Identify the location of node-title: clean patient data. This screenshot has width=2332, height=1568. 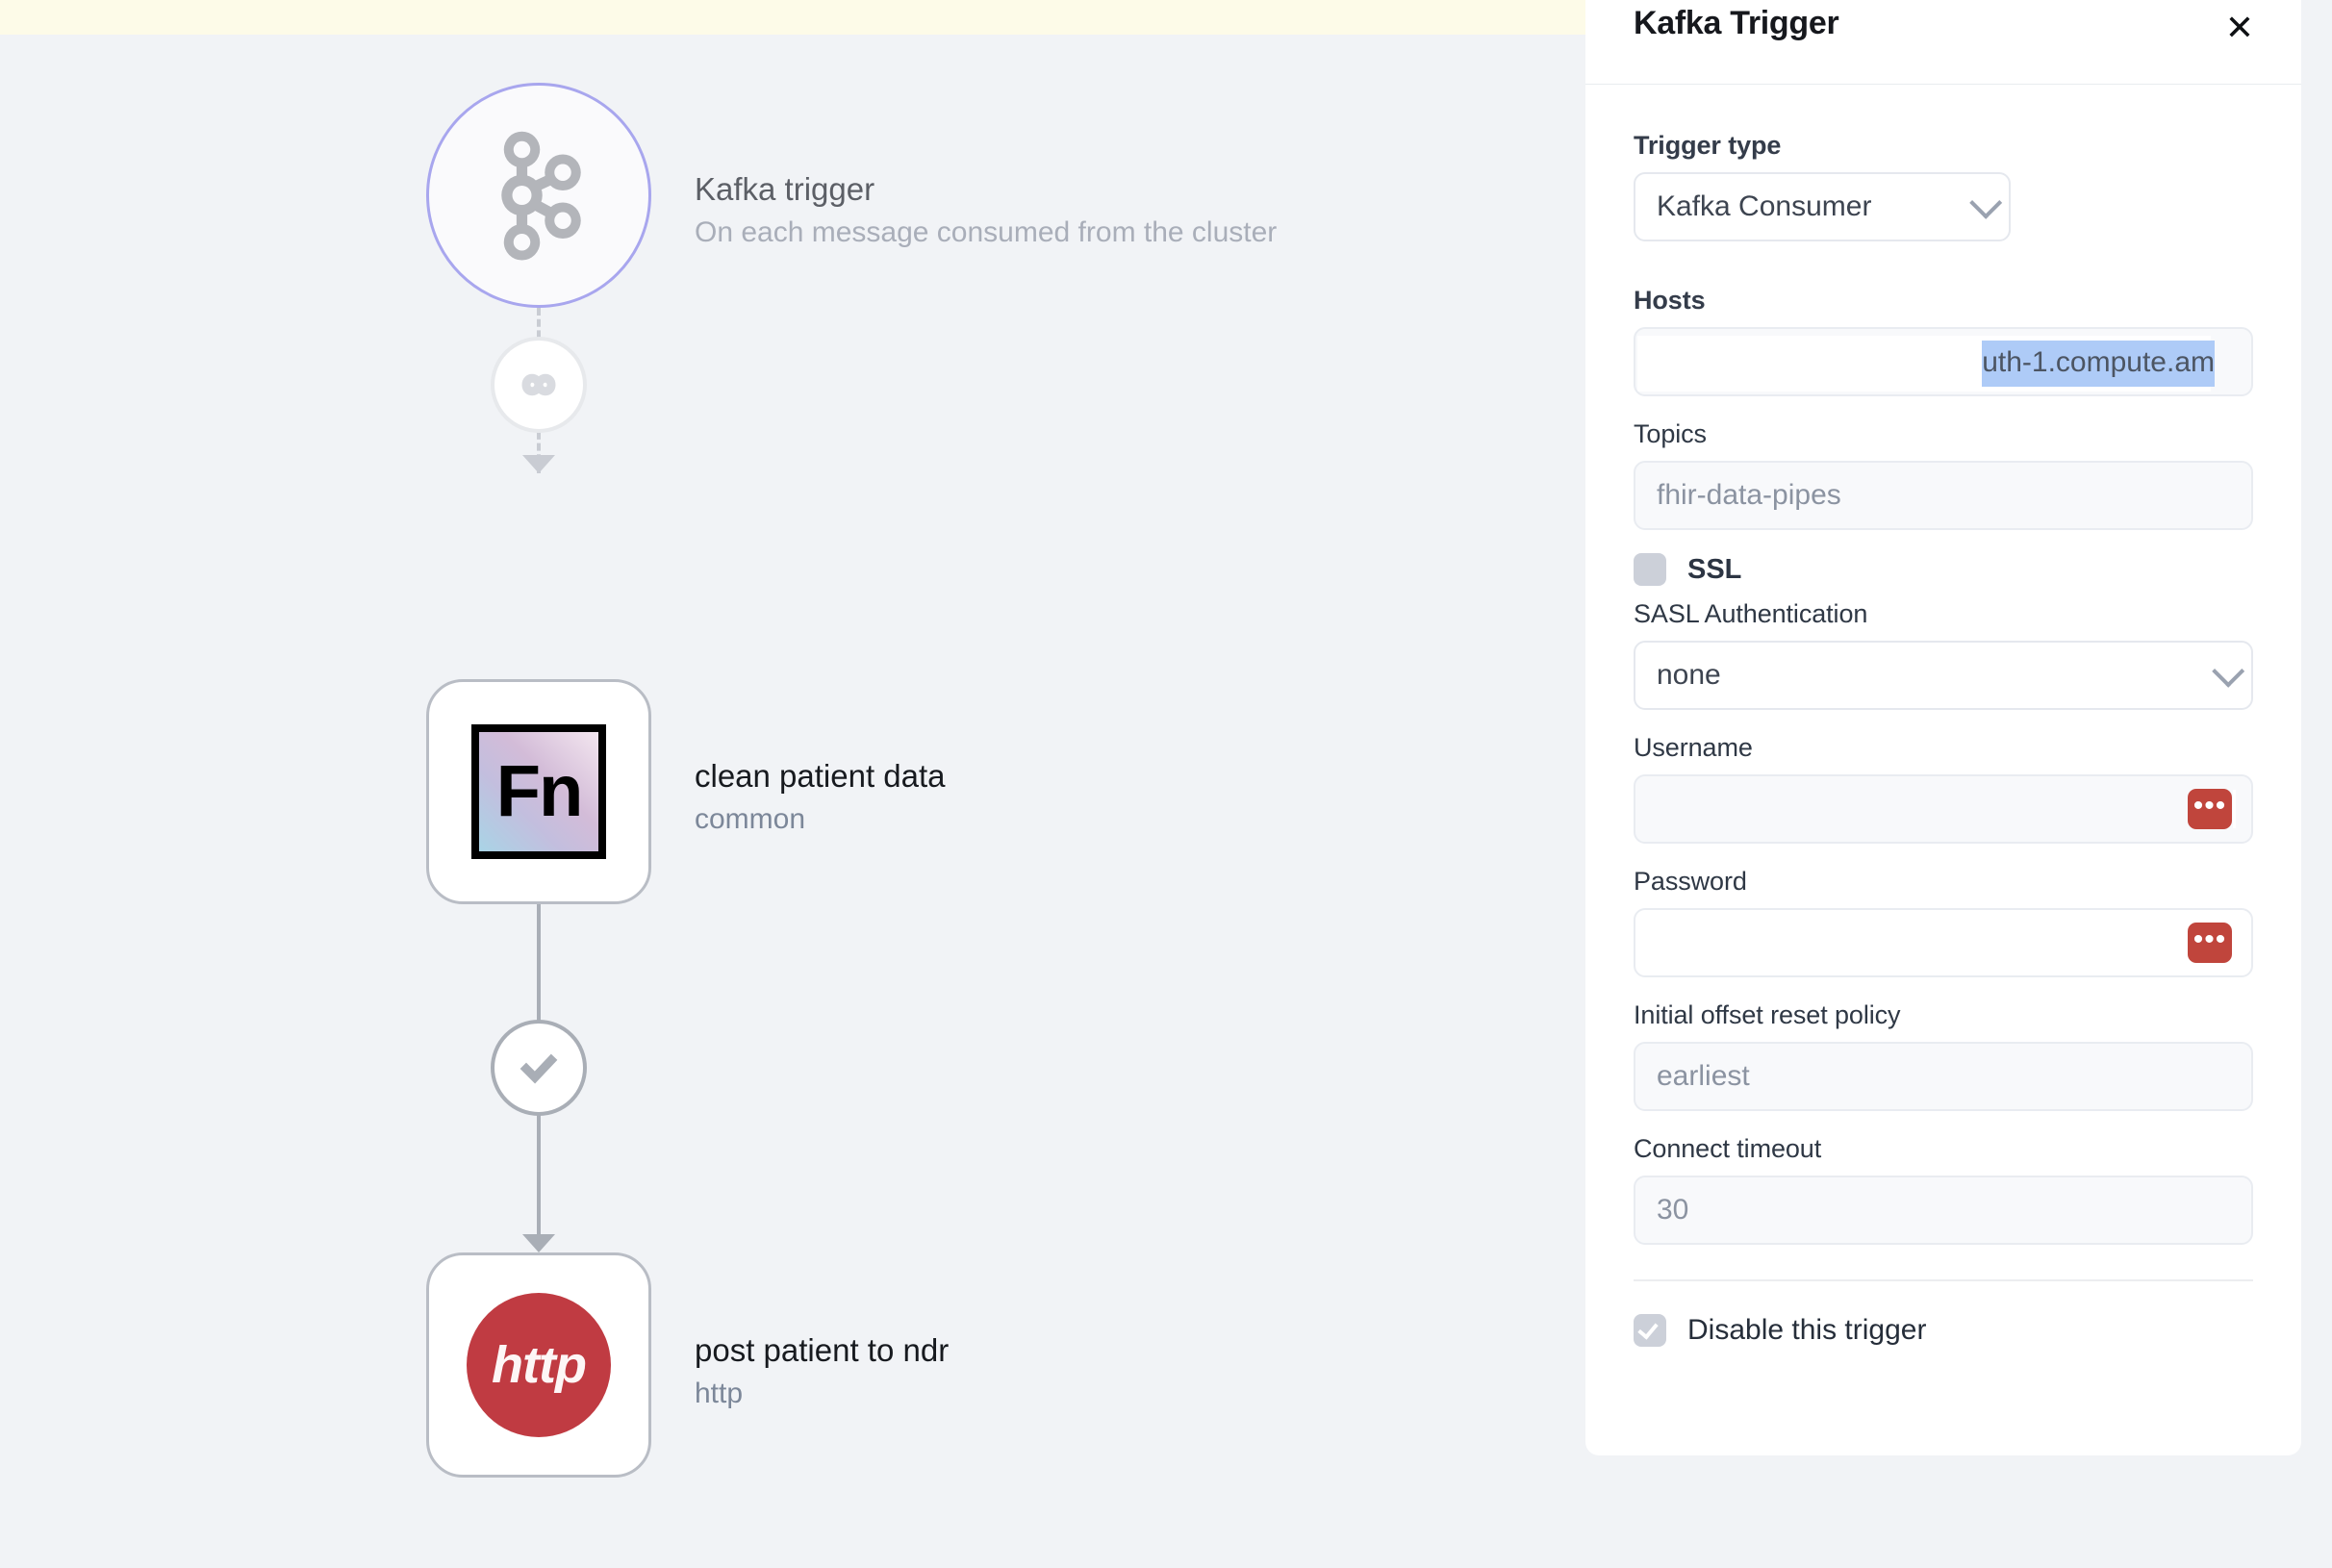
(820, 776).